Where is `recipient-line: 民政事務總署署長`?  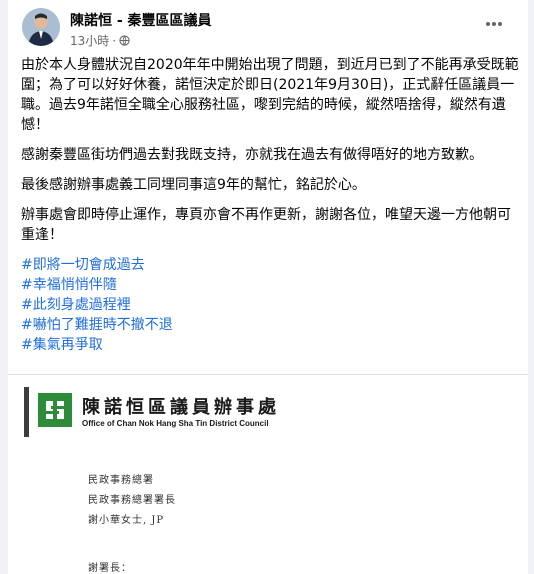
recipient-line: 民政事務總署署長 is located at coordinates (132, 500).